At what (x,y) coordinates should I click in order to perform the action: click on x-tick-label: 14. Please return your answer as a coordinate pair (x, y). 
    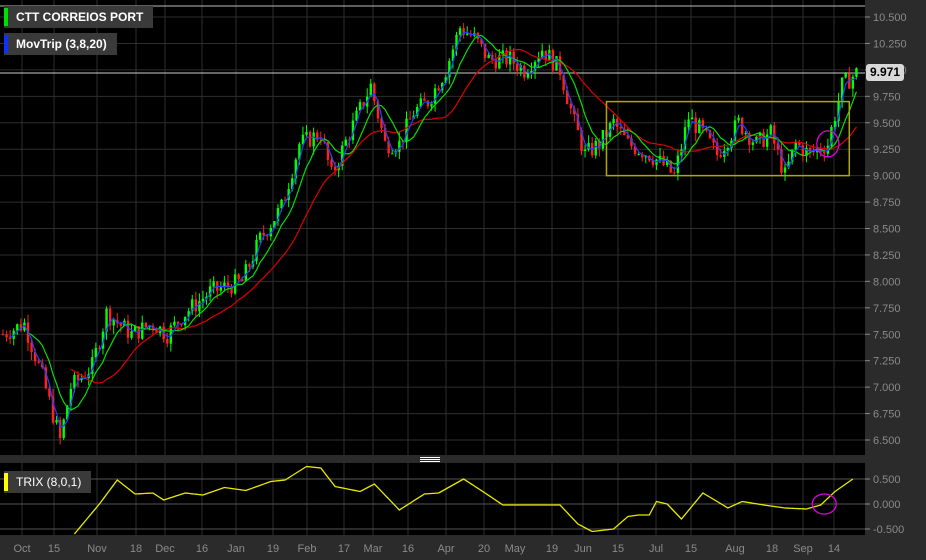
    Looking at the image, I should click on (834, 549).